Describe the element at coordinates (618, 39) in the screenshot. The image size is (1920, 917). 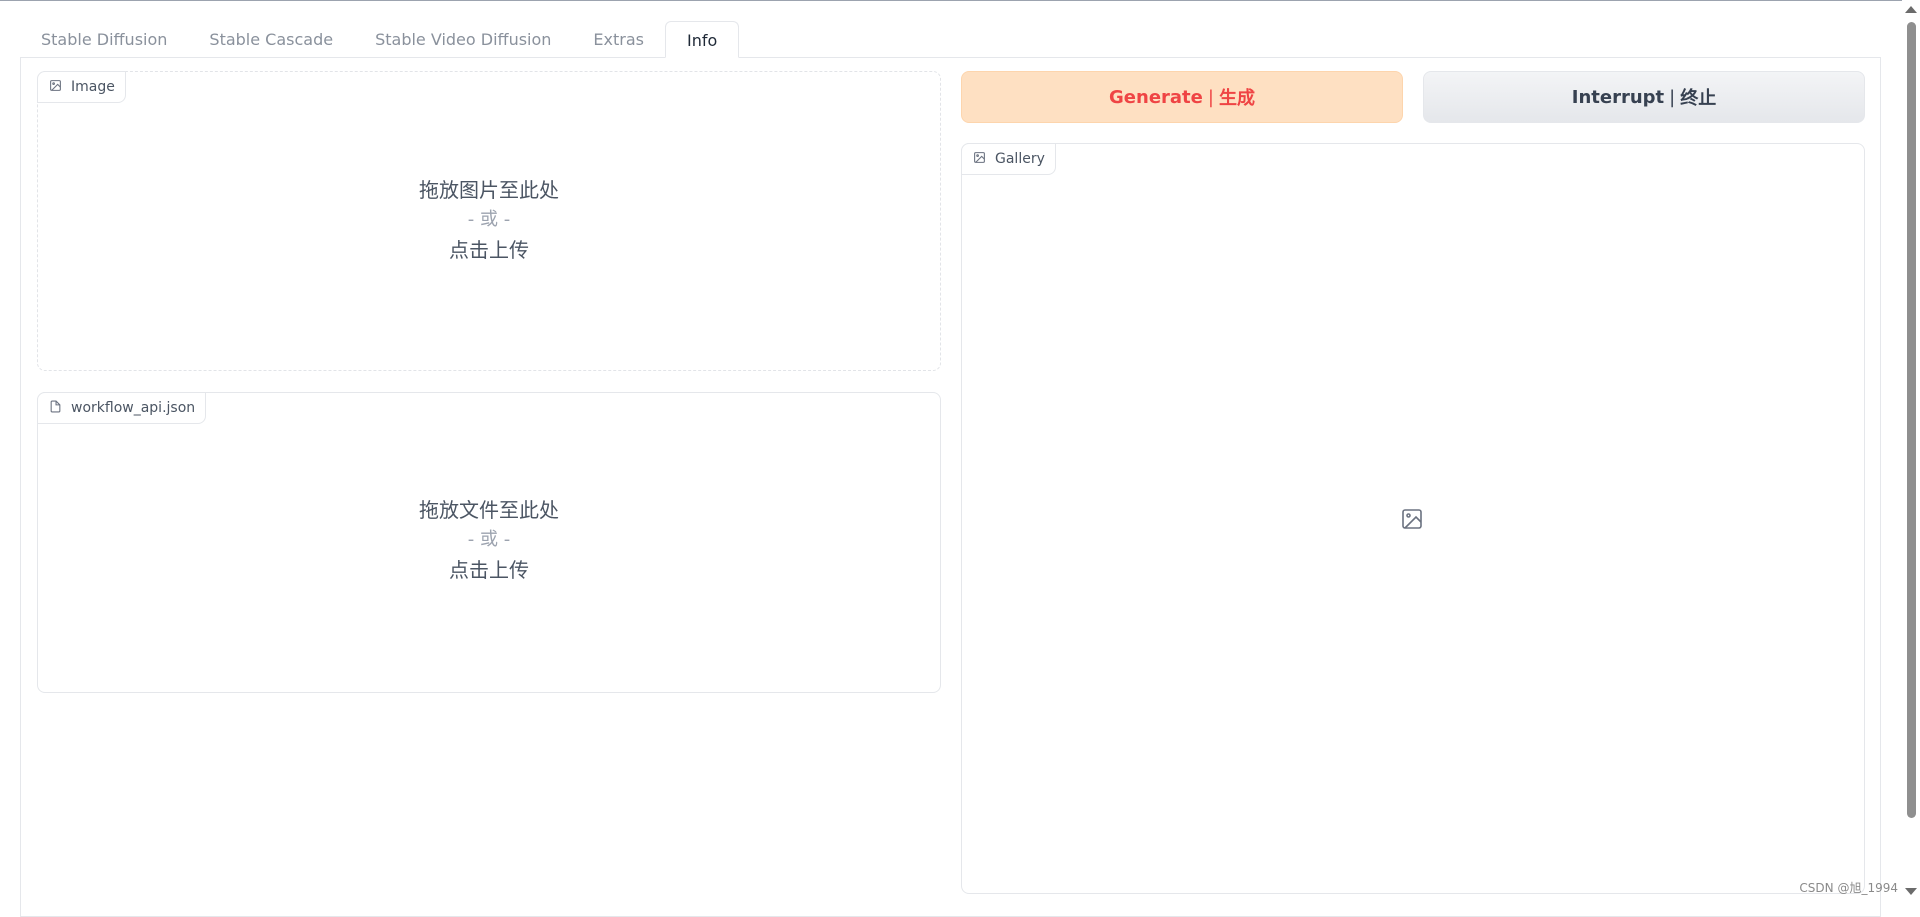
I see `tab-extras: Extras` at that location.